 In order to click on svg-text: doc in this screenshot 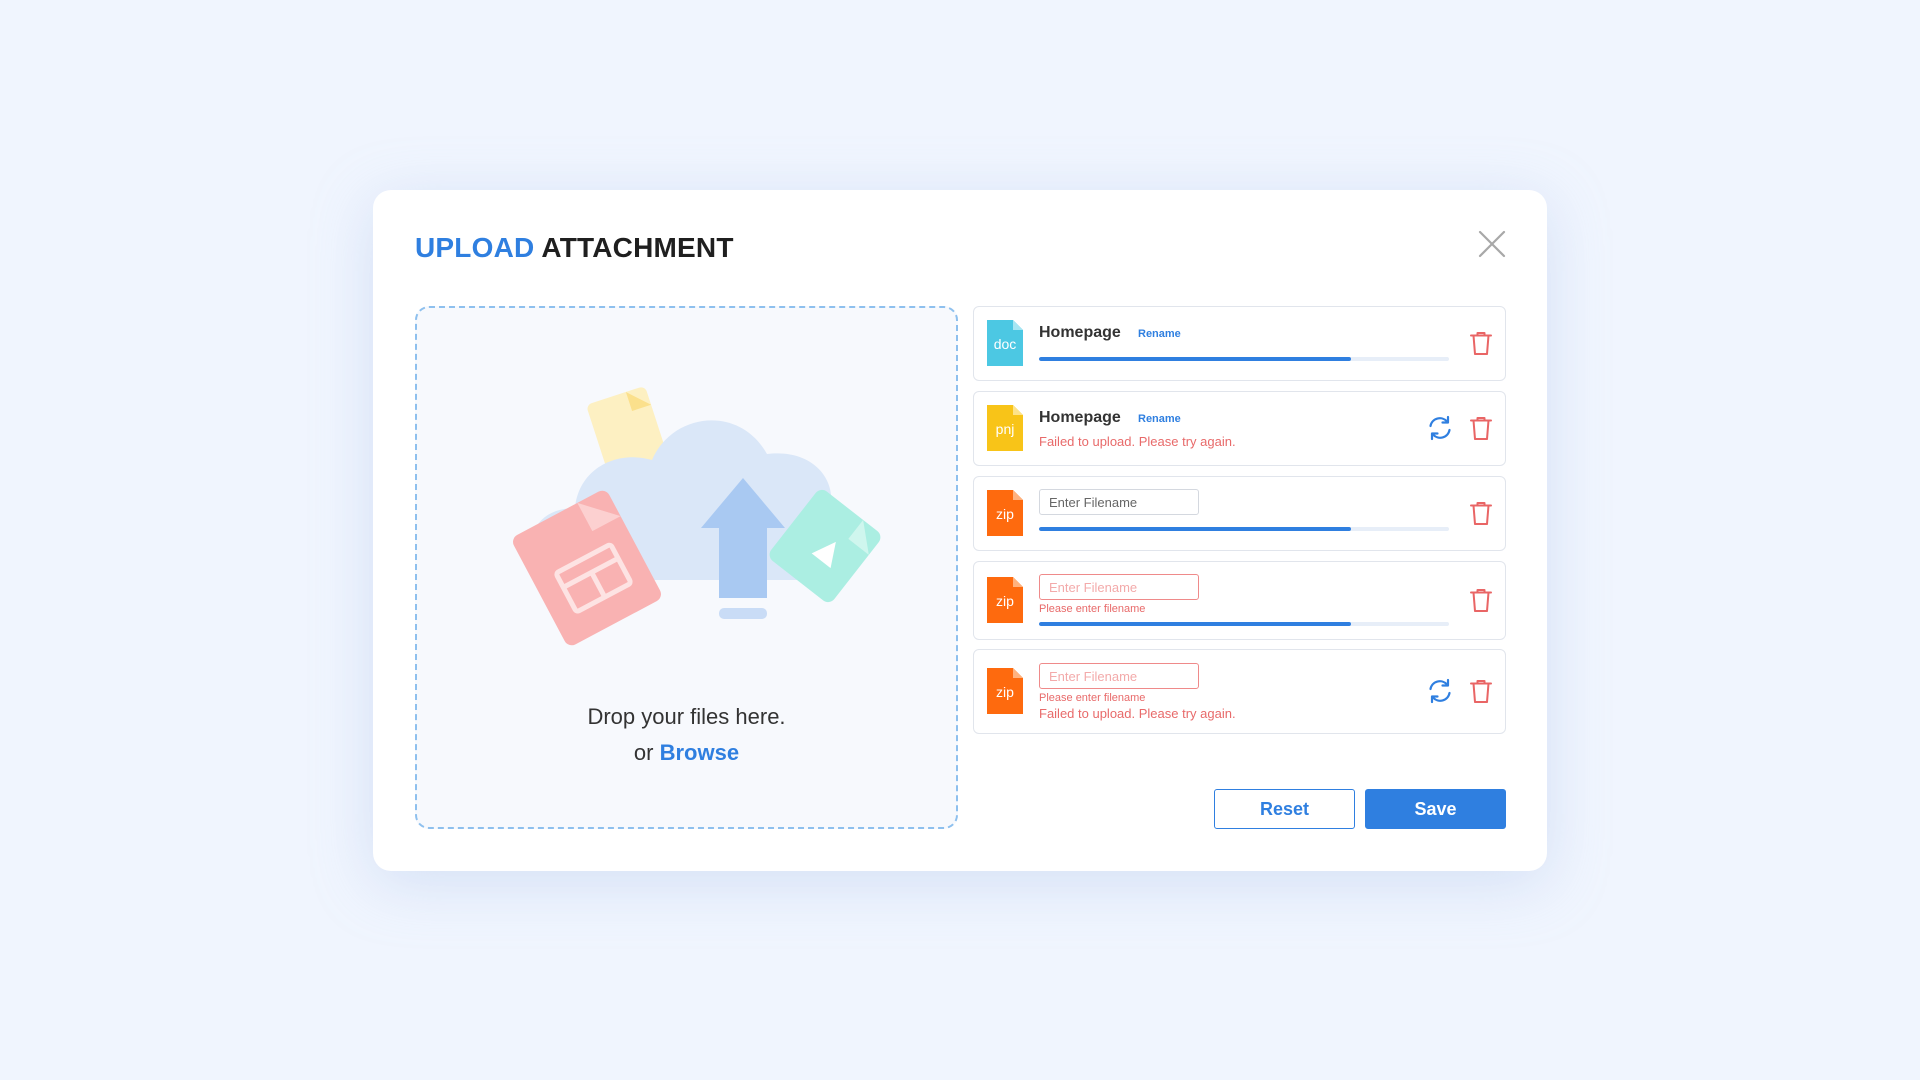, I will do `click(1005, 344)`.